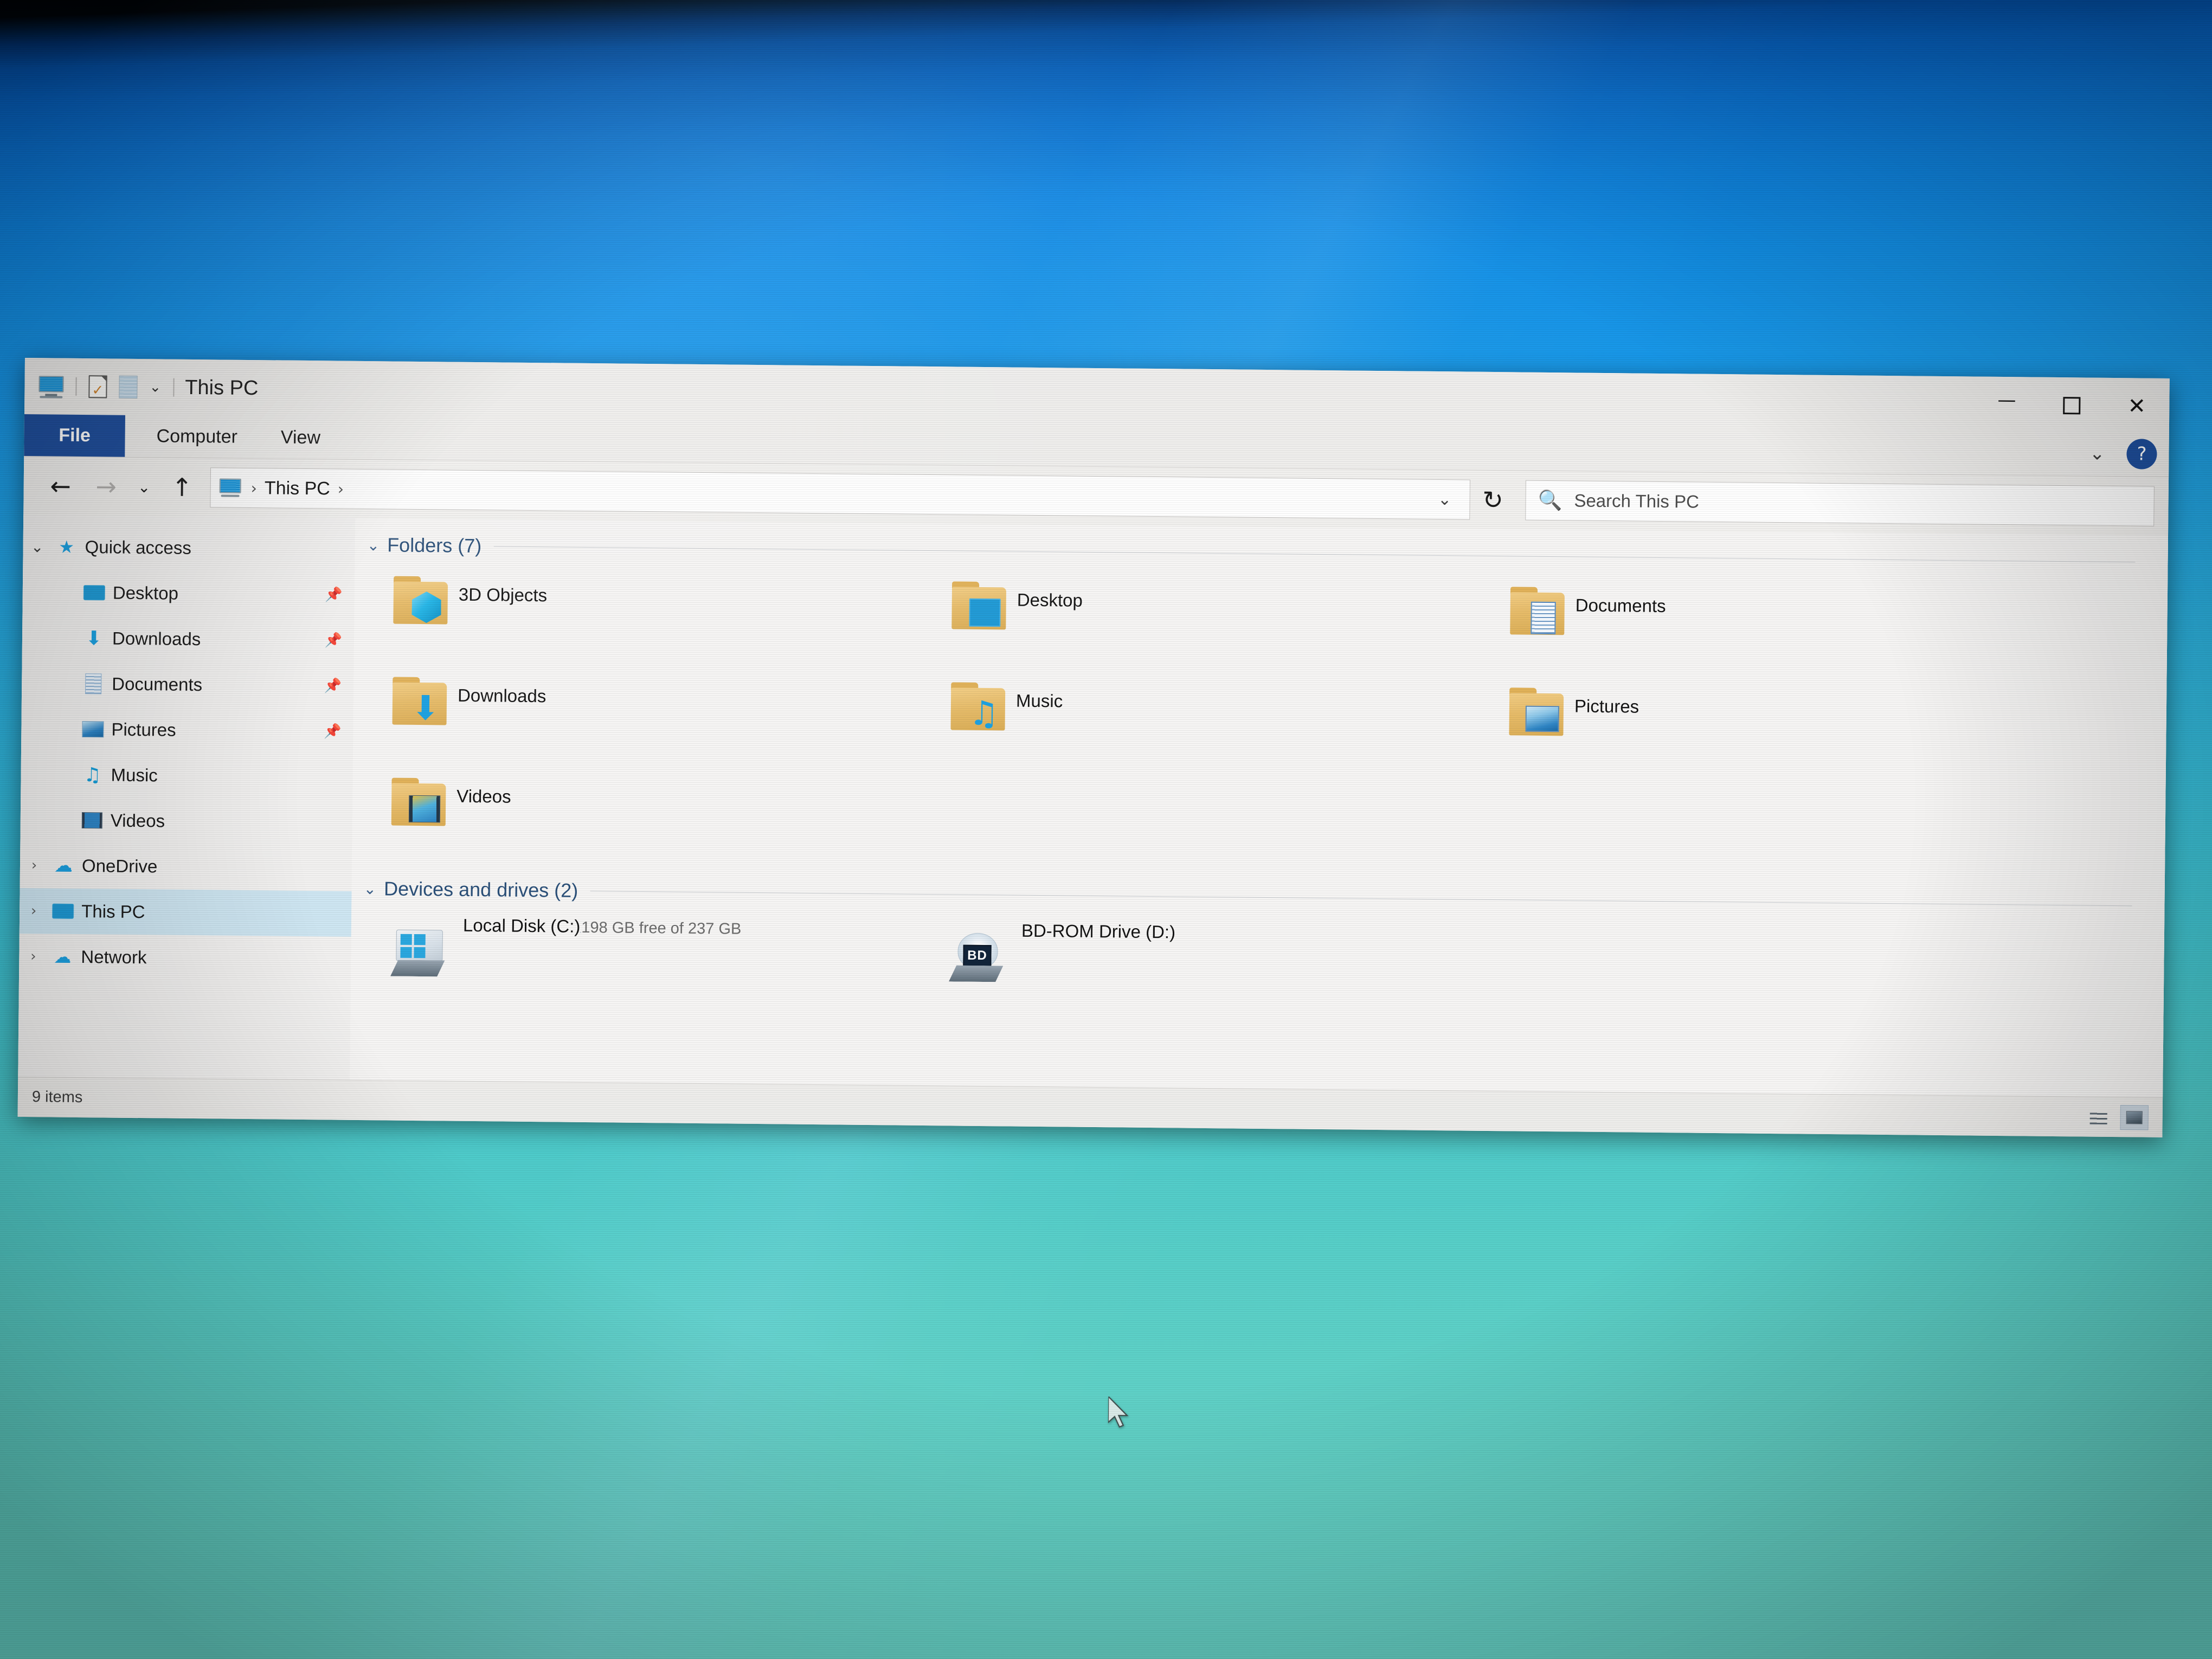 The width and height of the screenshot is (2212, 1659). I want to click on folder-3d-objects-icon, so click(421, 596).